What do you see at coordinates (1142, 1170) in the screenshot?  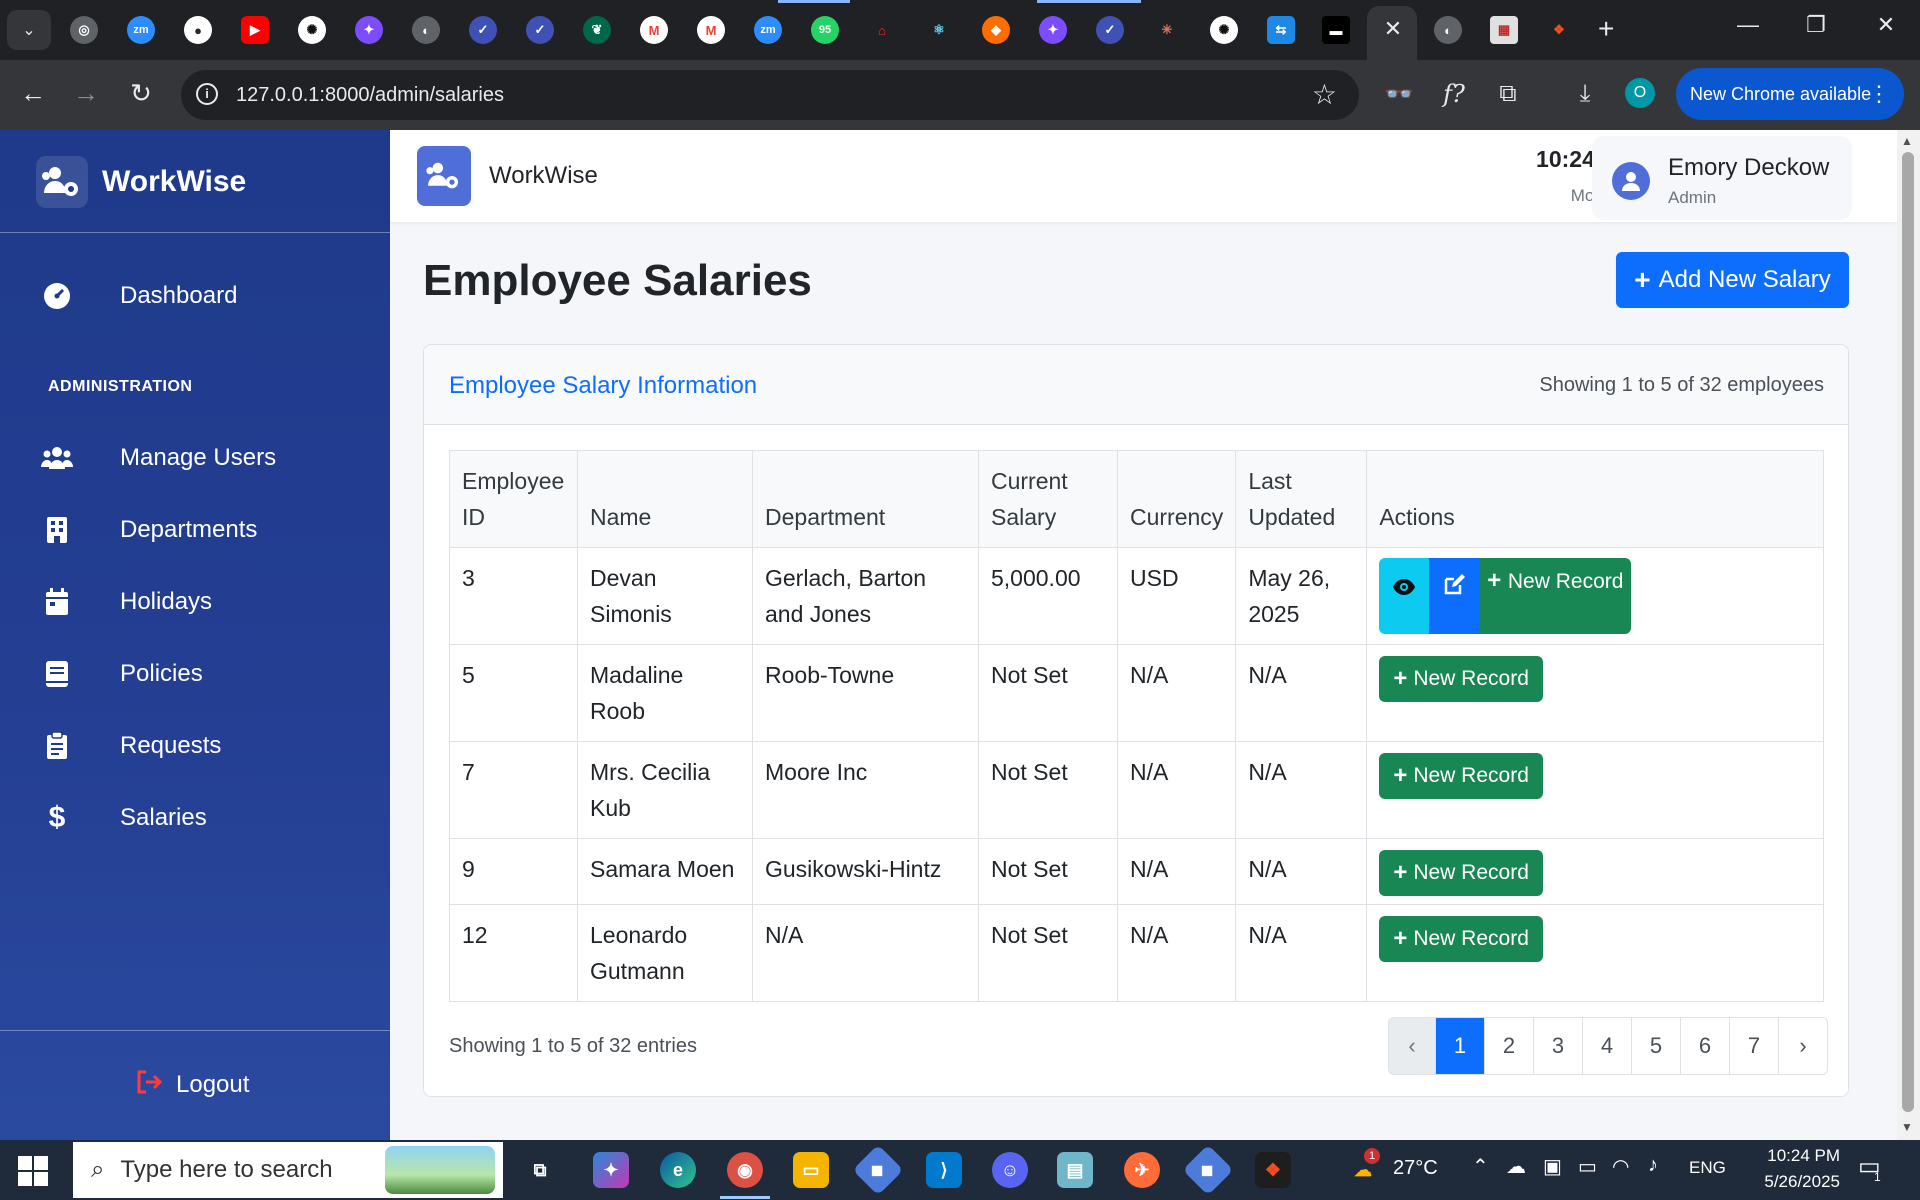 I see `postman-icon: ✈` at bounding box center [1142, 1170].